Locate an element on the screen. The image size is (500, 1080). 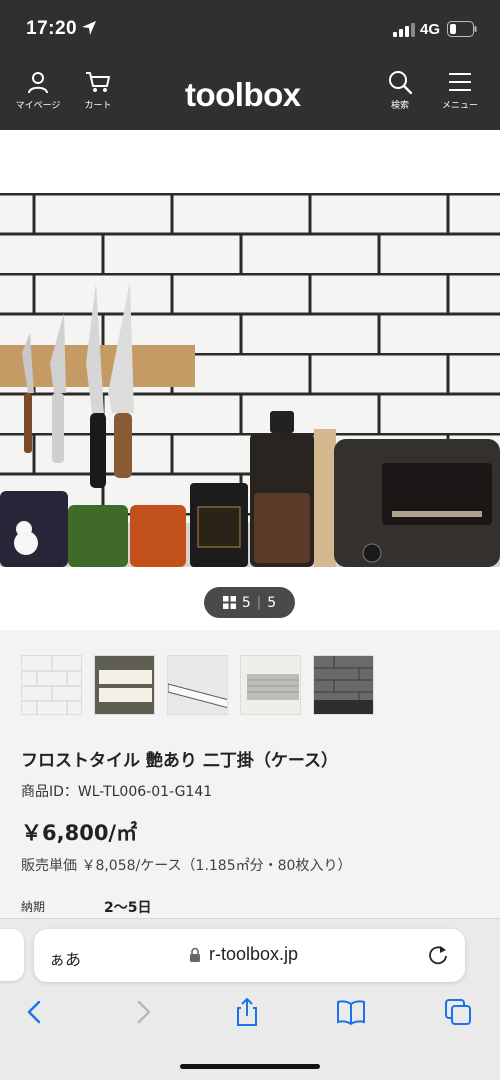
tabs-icon is located at coordinates (458, 1012).